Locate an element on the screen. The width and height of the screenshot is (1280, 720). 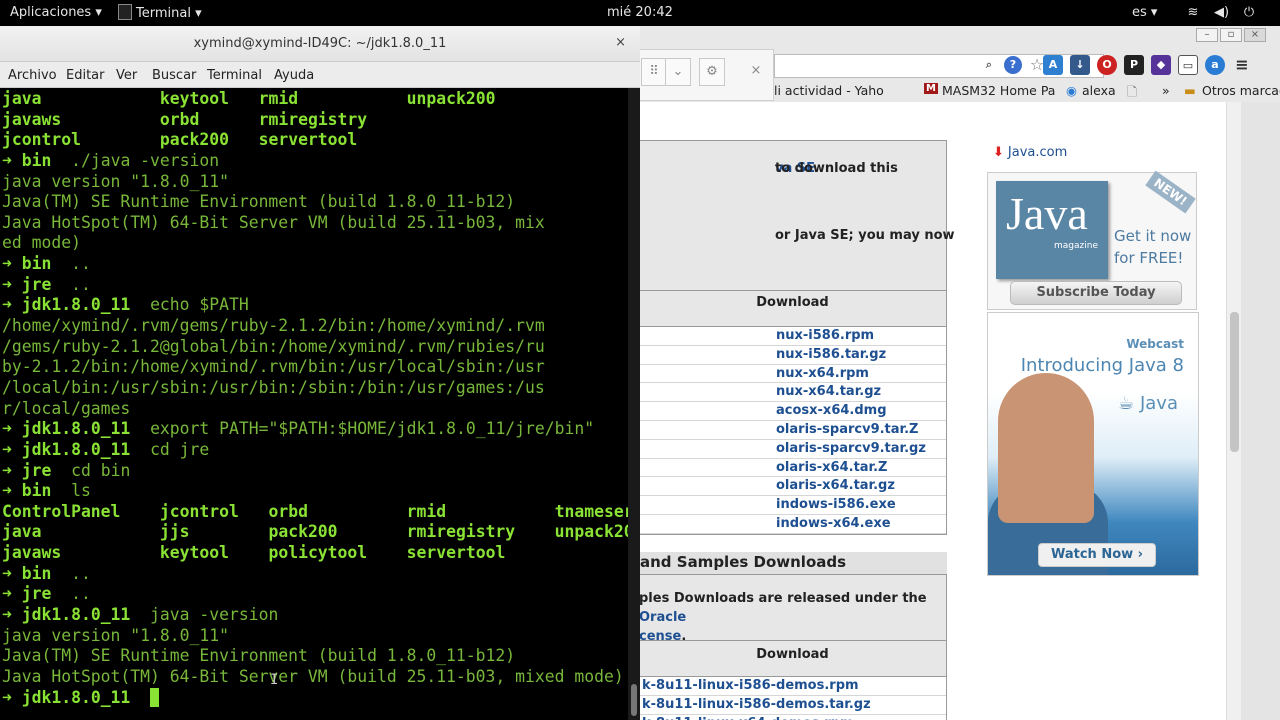
java-logo-text: Java is located at coordinates (1158, 403).